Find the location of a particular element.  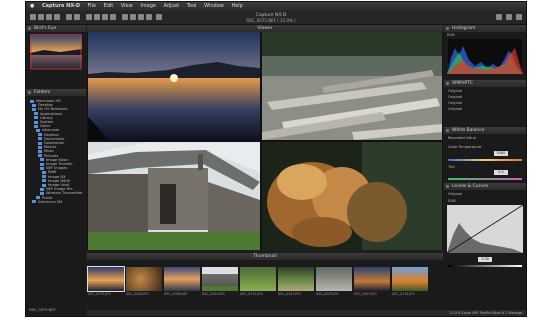

list-icon is located at coordinates (49, 17).